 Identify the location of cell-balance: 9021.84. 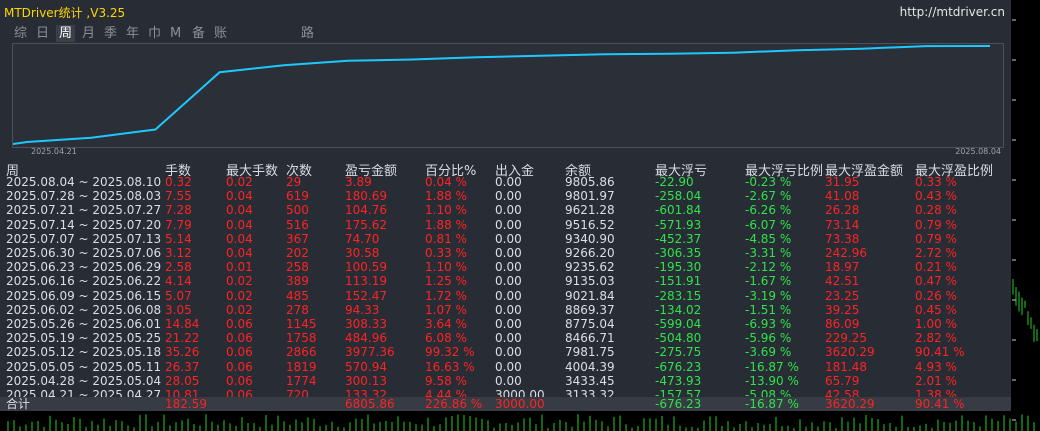
(590, 295).